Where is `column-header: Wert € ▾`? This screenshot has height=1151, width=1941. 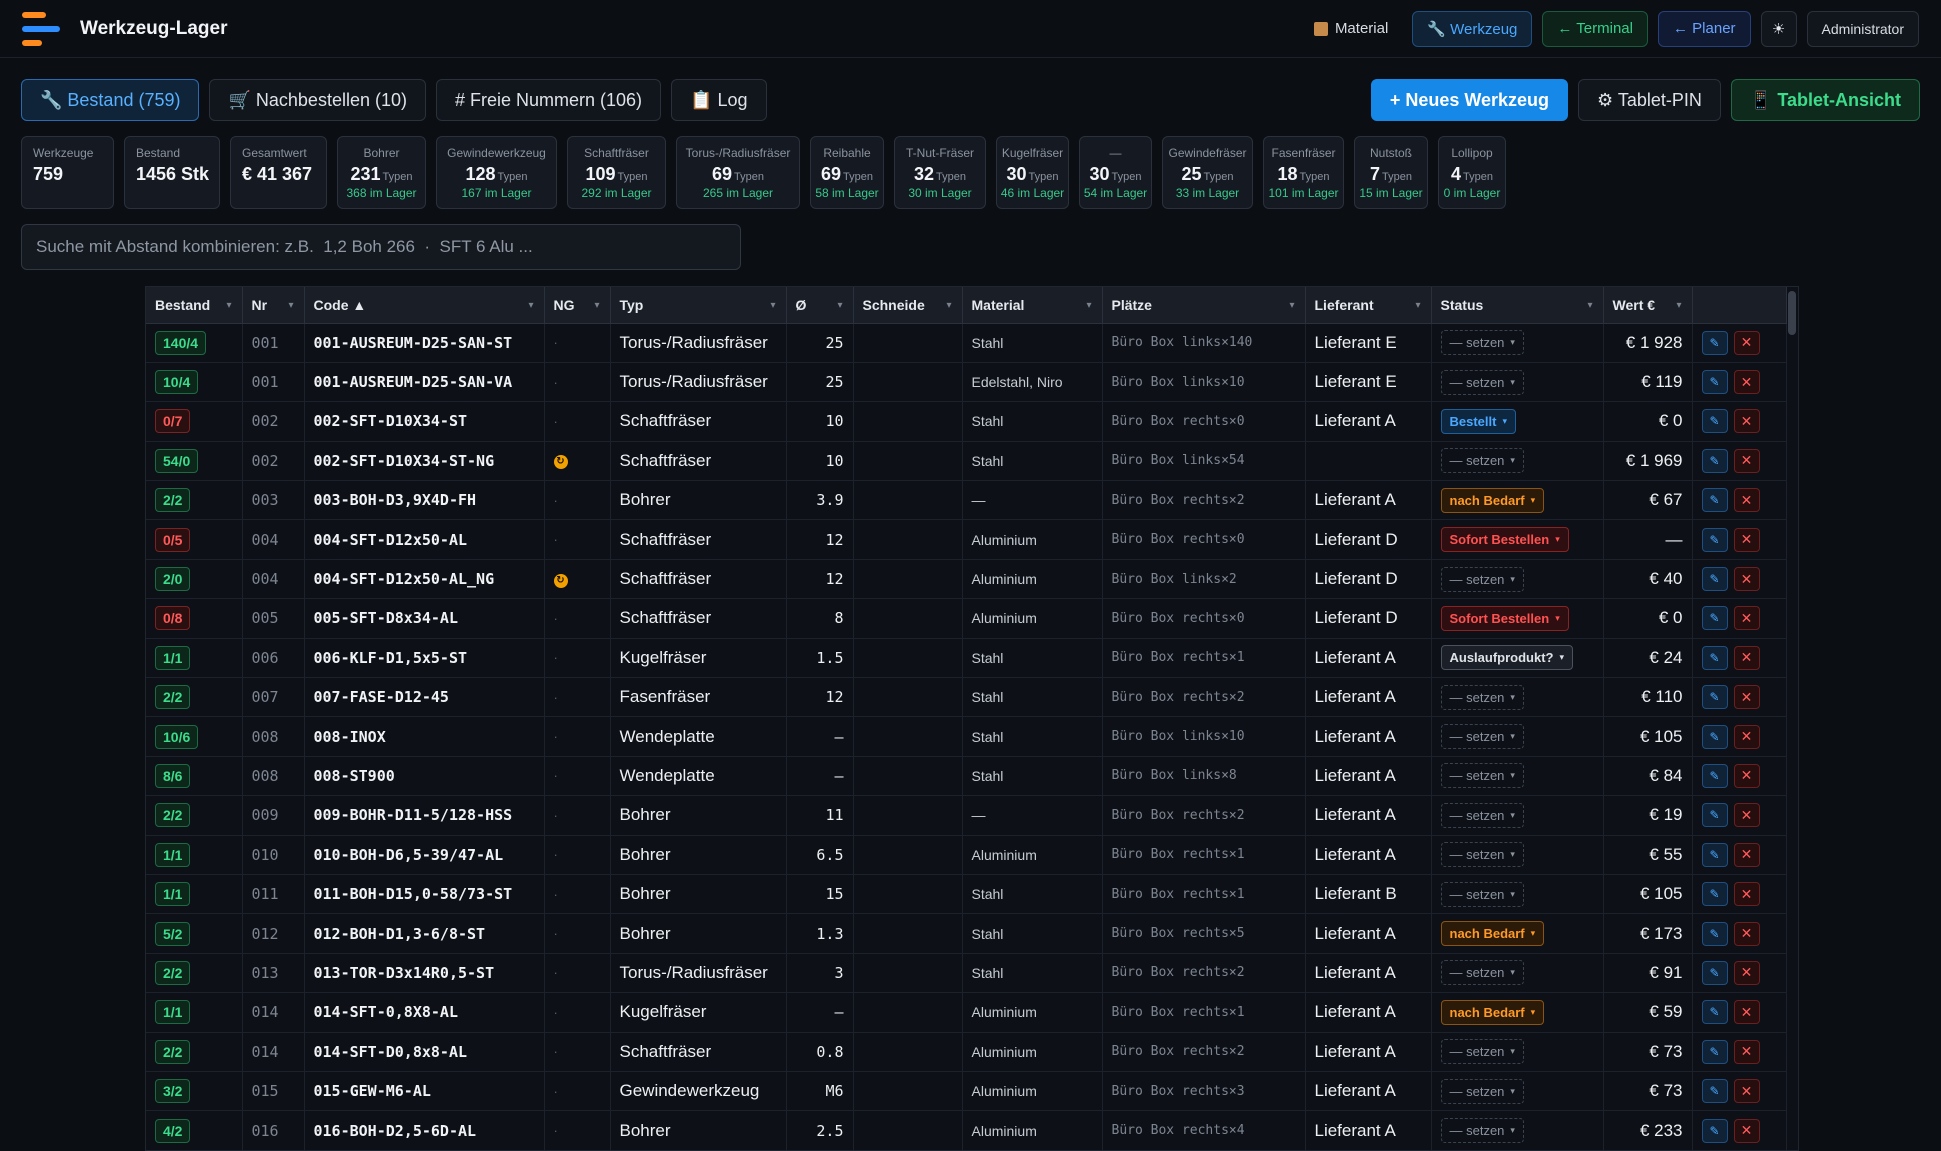 column-header: Wert € ▾ is located at coordinates (1648, 305).